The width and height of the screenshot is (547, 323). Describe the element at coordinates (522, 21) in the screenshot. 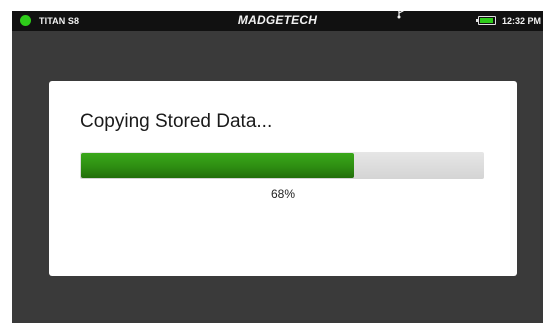

I see `clock: 12:32 PM` at that location.